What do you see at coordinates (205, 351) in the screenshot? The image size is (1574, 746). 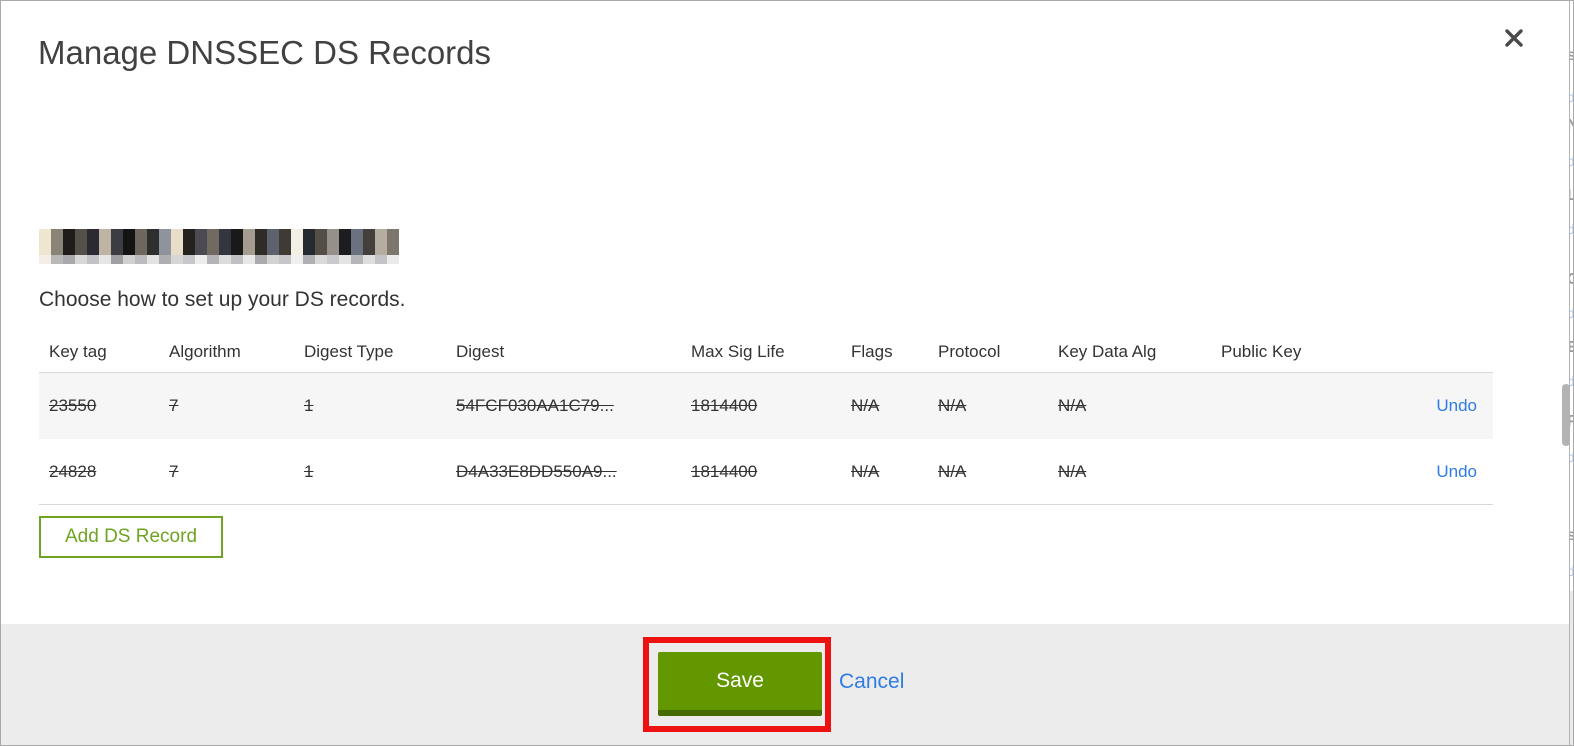 I see `header-algorithm: Algorithm` at bounding box center [205, 351].